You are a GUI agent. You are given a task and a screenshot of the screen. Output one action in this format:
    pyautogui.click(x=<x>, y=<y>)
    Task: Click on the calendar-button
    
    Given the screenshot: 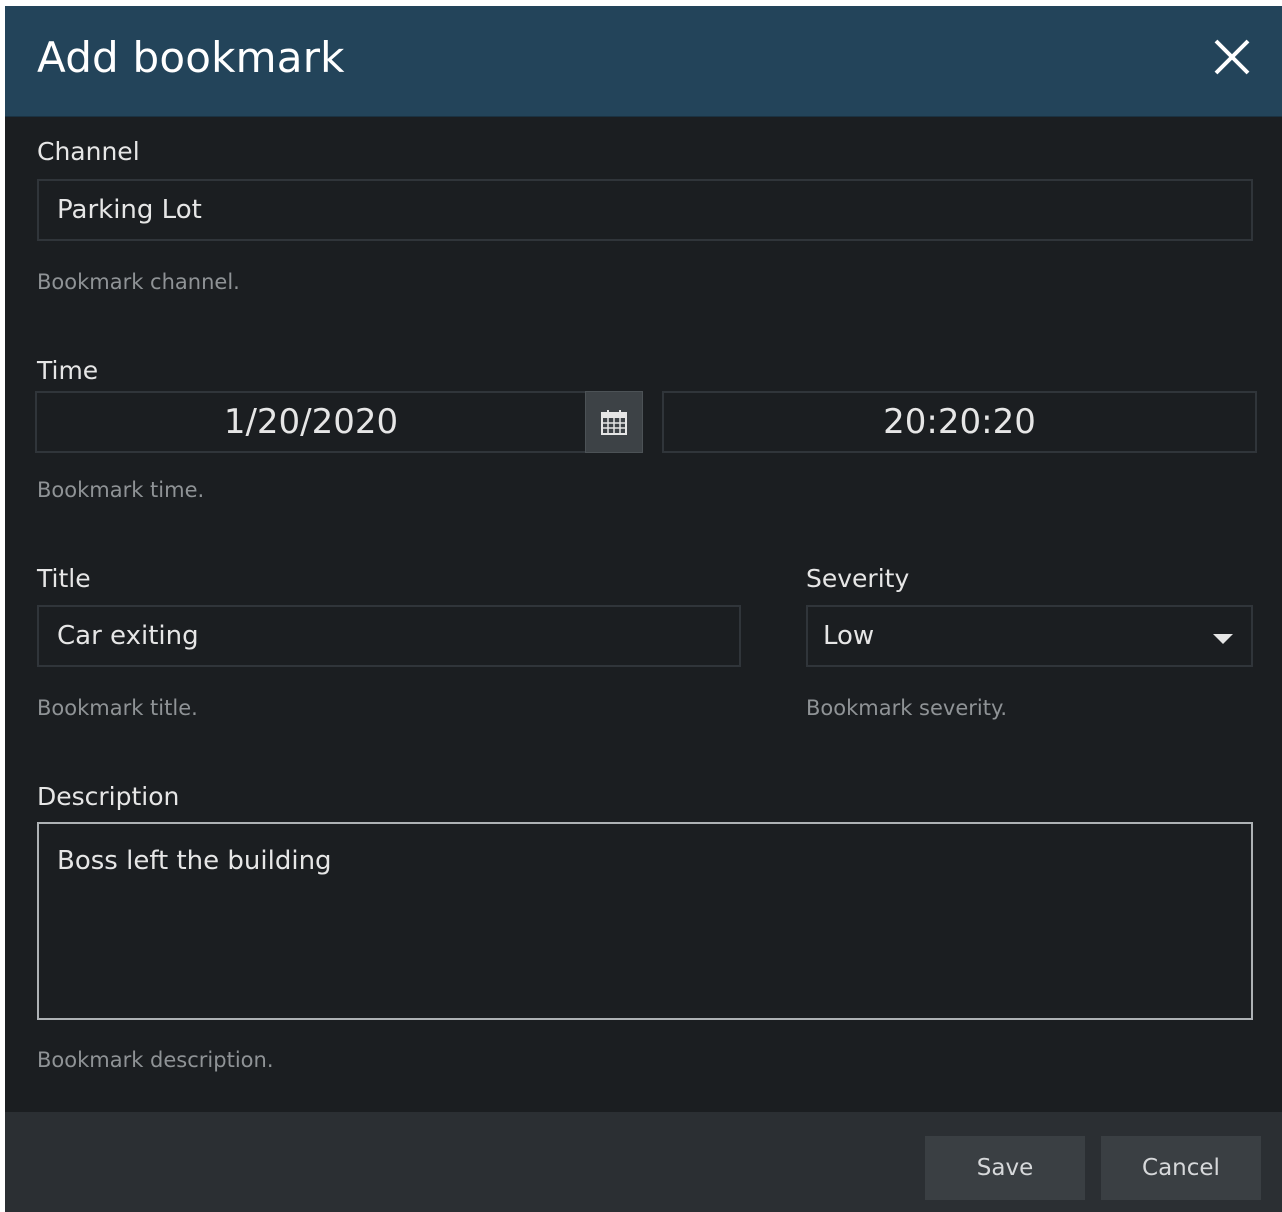 What is the action you would take?
    pyautogui.click(x=614, y=422)
    